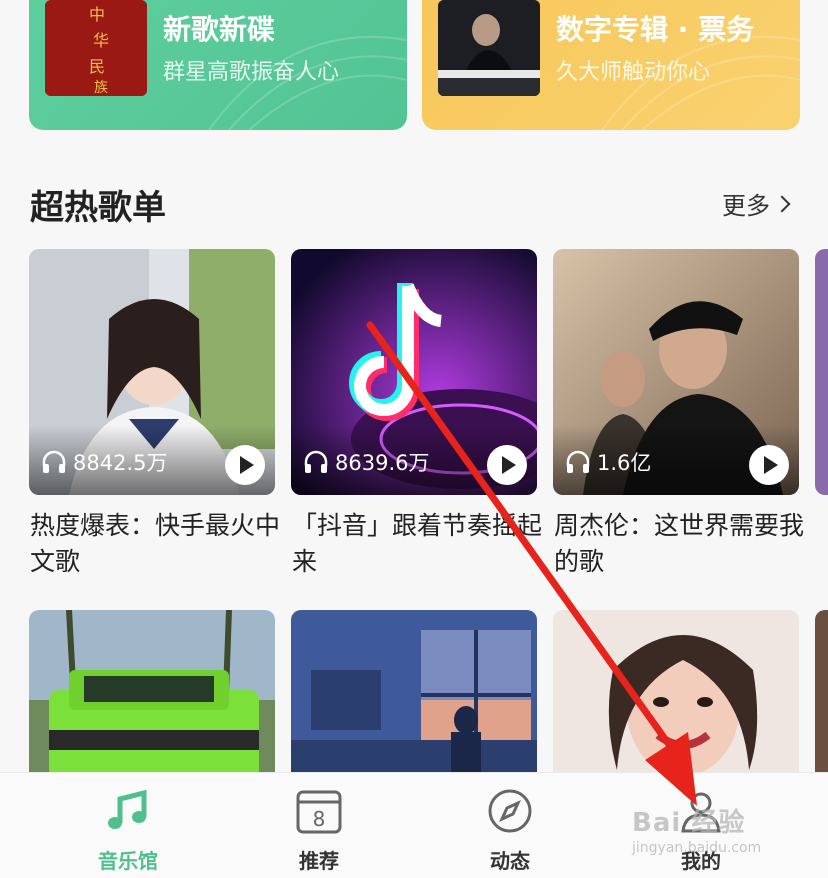  I want to click on nav-recommend: 8 推荐, so click(319, 830).